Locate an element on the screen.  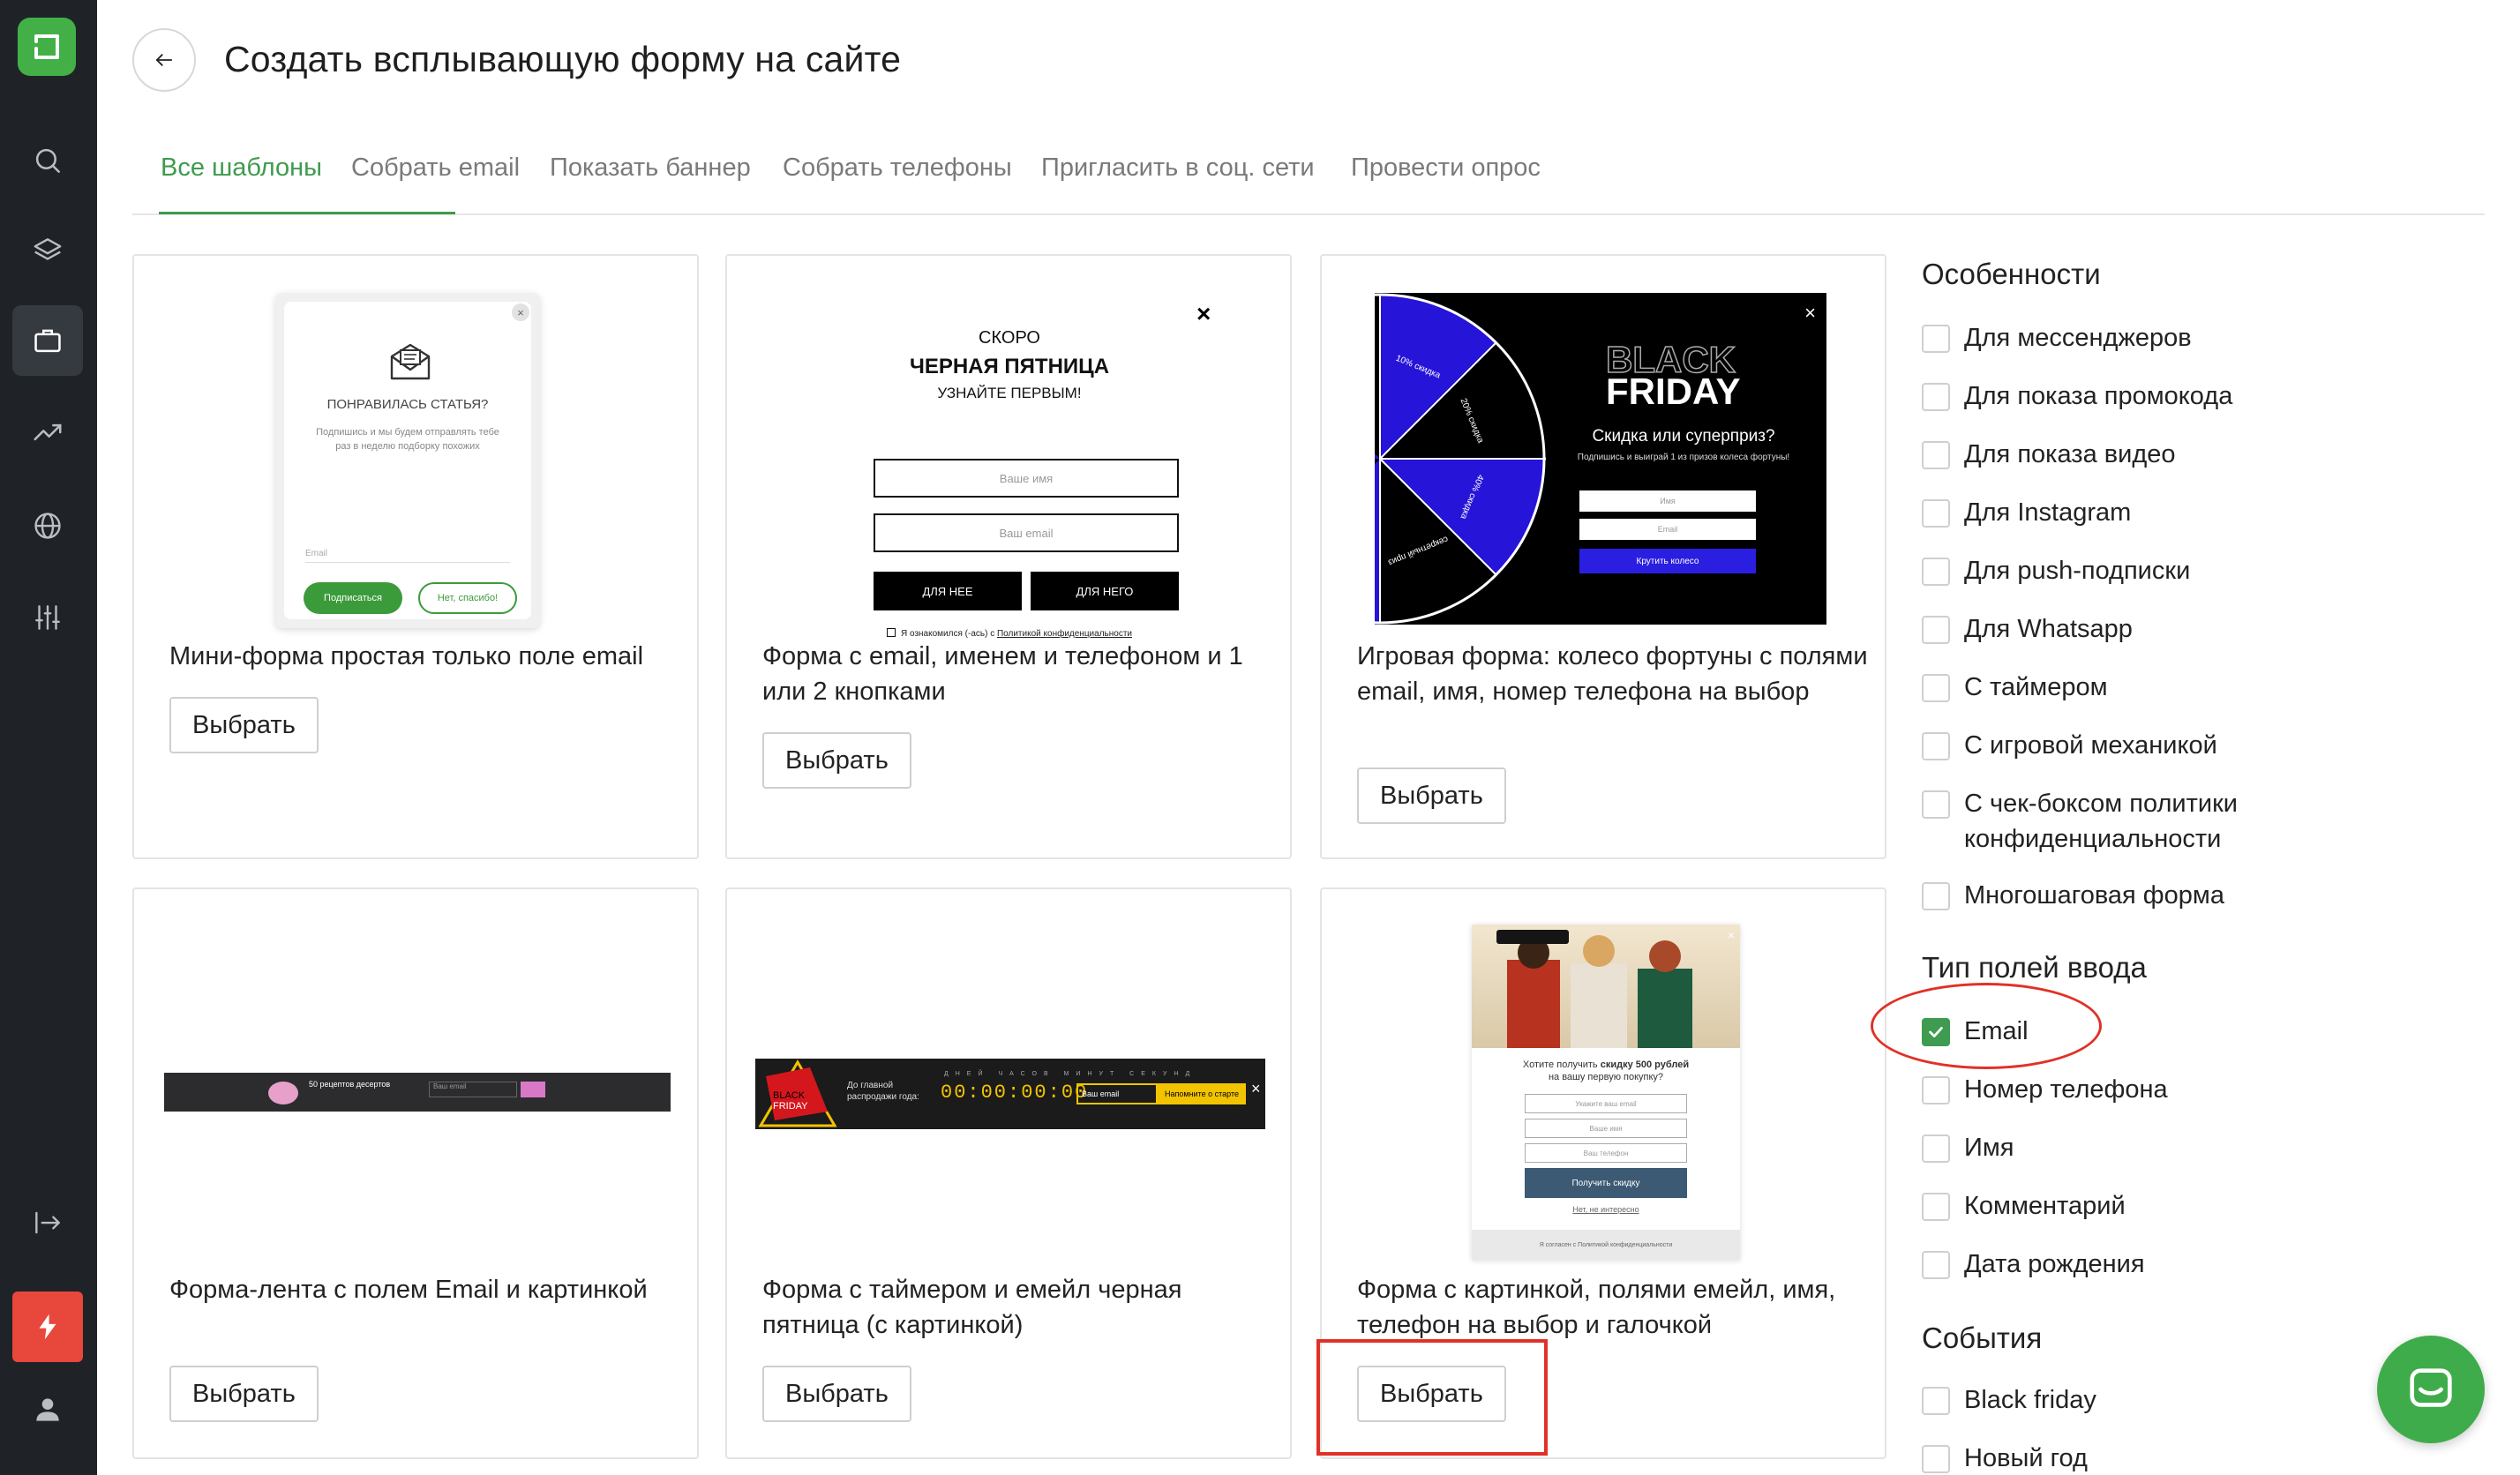
filter-option: Многошаговая форма is located at coordinates (2128, 896).